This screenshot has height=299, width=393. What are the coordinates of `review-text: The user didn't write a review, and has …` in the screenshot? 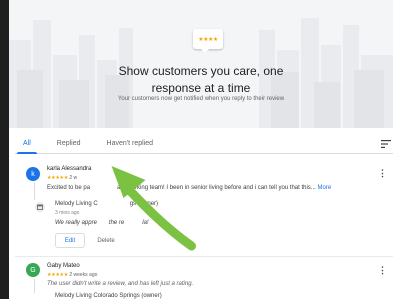 It's located at (120, 284).